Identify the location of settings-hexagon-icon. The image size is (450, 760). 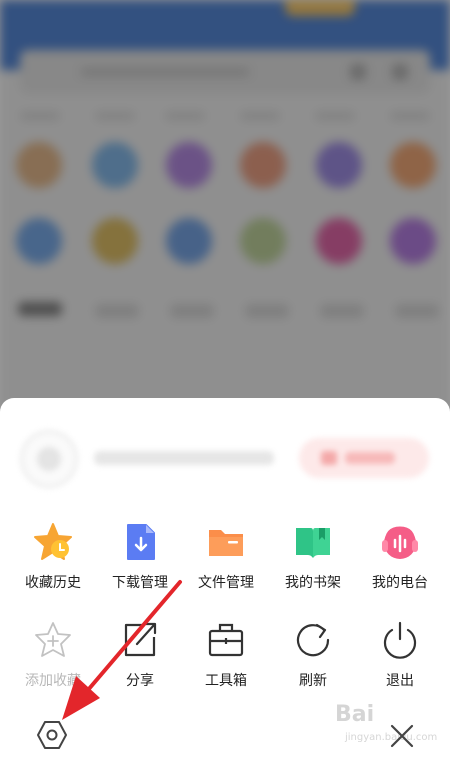
(52, 735).